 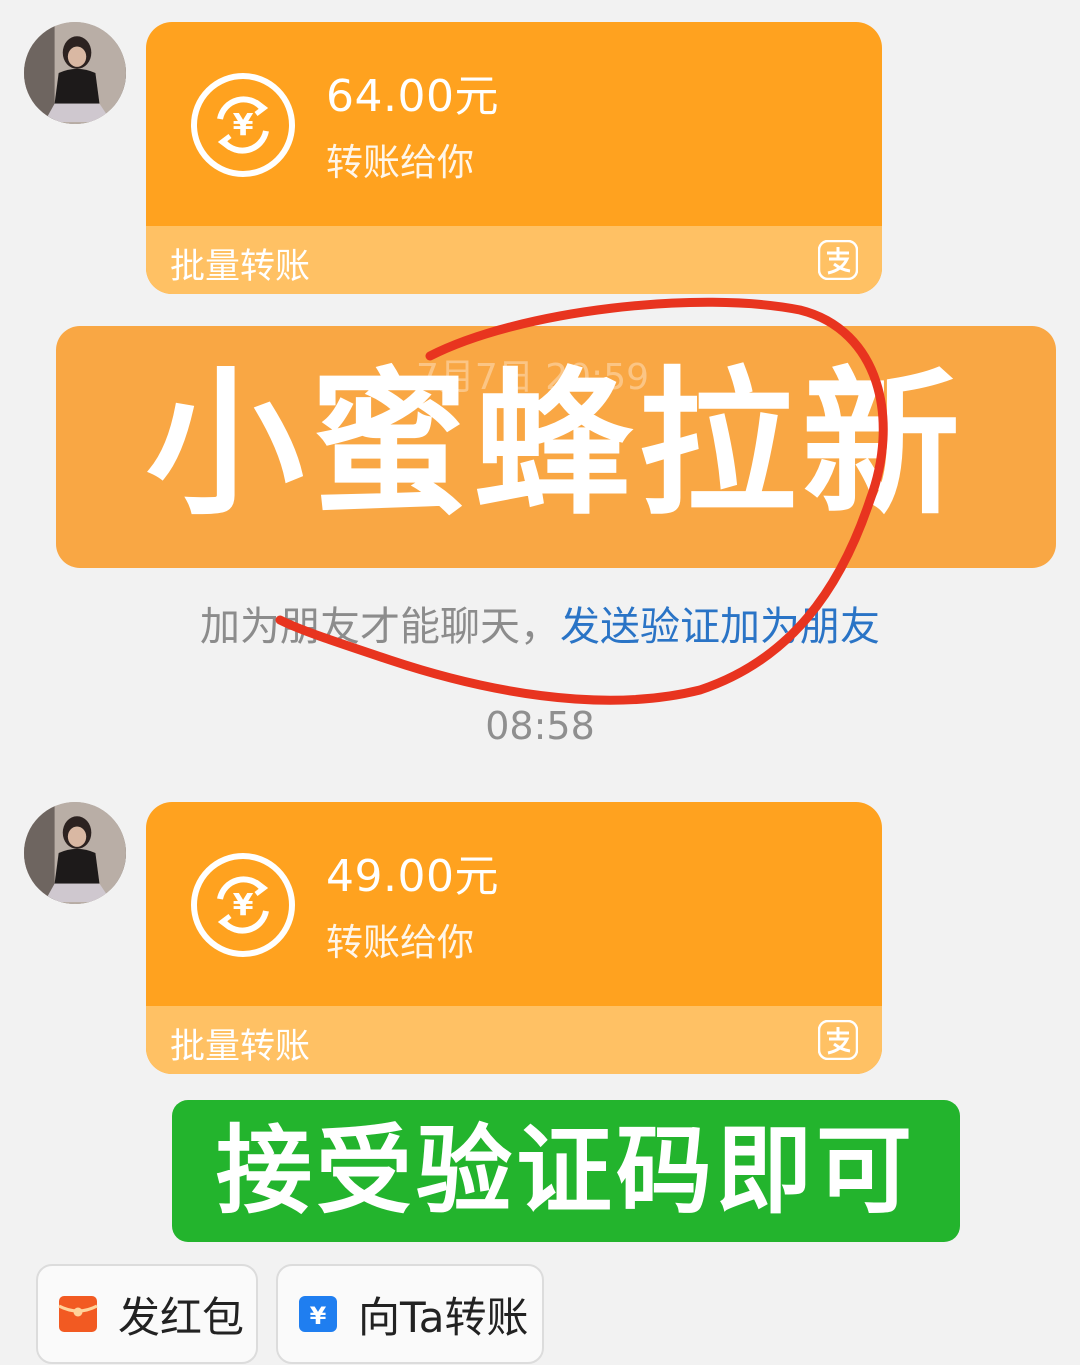 I want to click on transfer-to-ta-label: 向Ta转账, so click(x=443, y=1317).